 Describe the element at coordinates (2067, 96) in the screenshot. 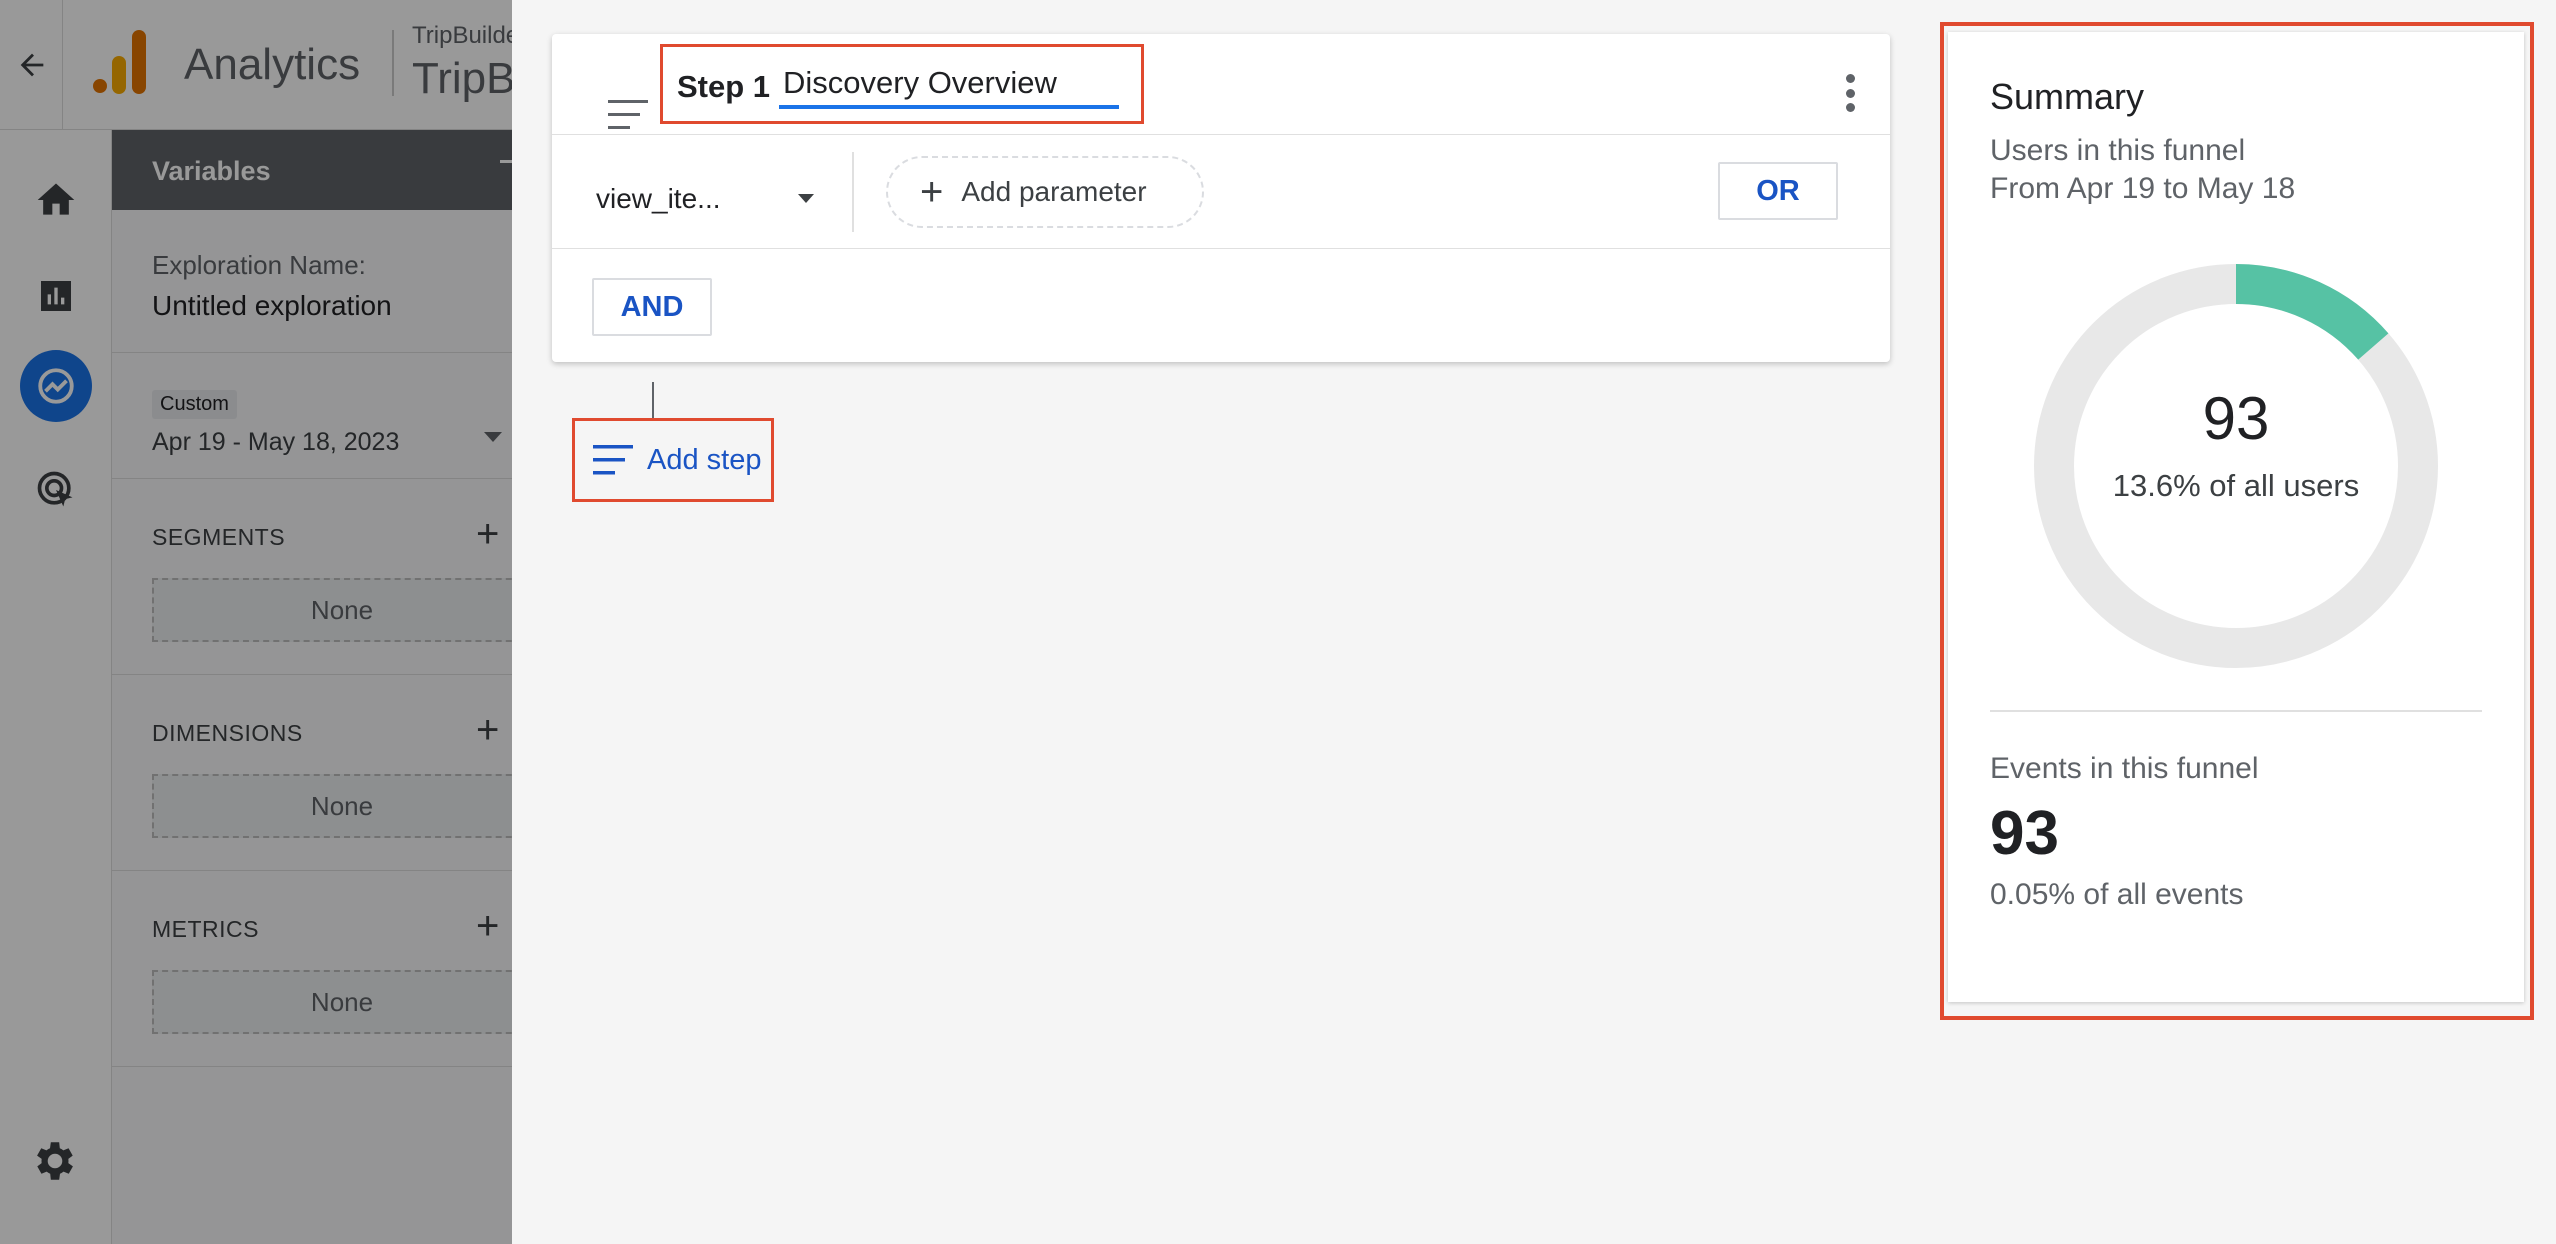

I see `summary-title: Summary` at that location.